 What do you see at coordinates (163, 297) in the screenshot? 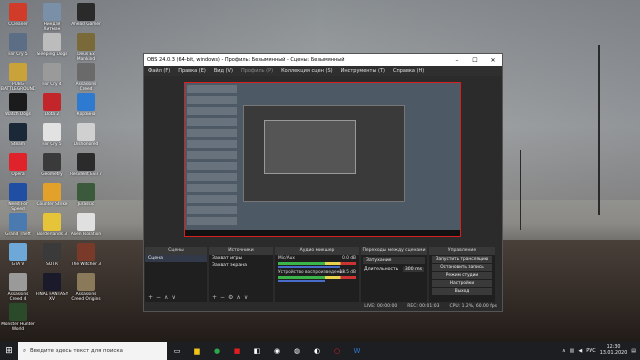
I see `scene-controls: +−∧∨` at bounding box center [163, 297].